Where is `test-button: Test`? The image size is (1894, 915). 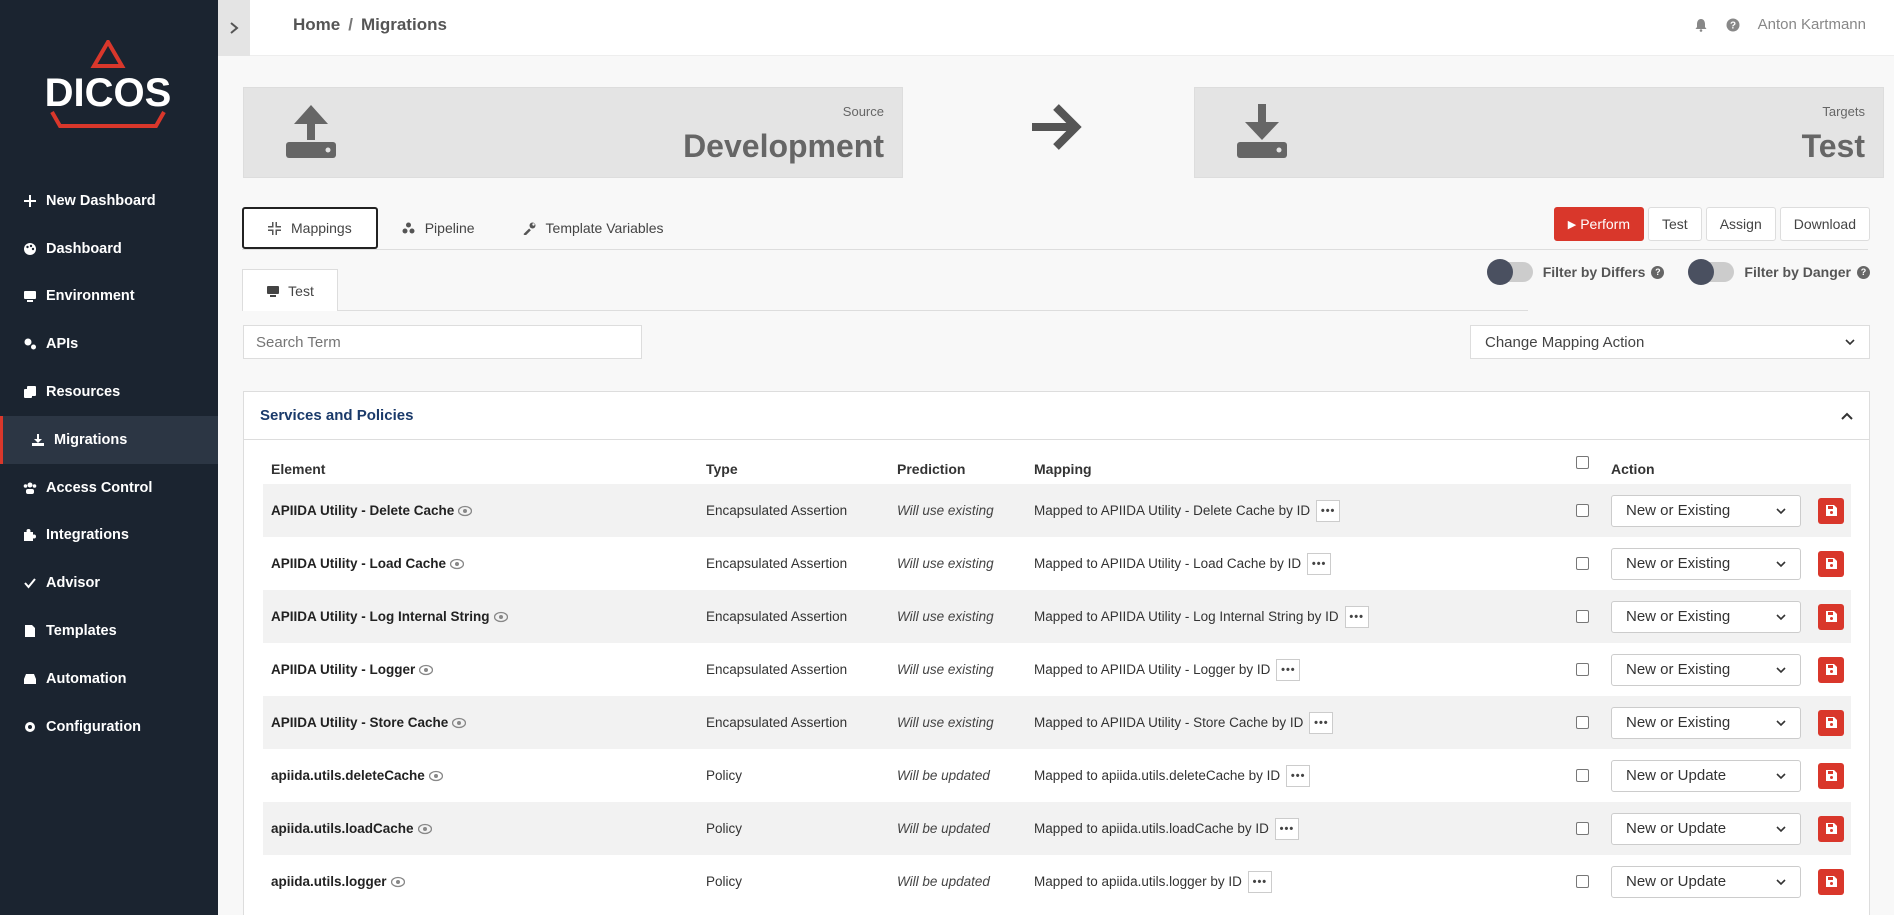
test-button: Test is located at coordinates (1675, 224).